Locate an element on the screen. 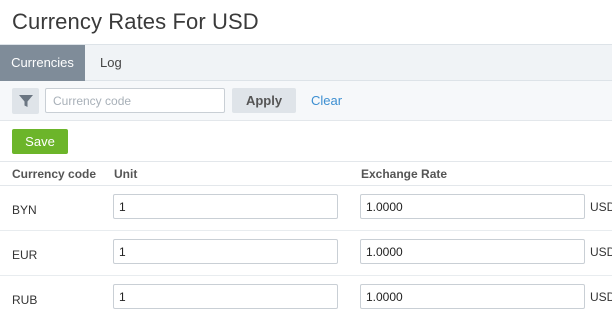 The image size is (612, 316). tab-log: Log is located at coordinates (111, 63).